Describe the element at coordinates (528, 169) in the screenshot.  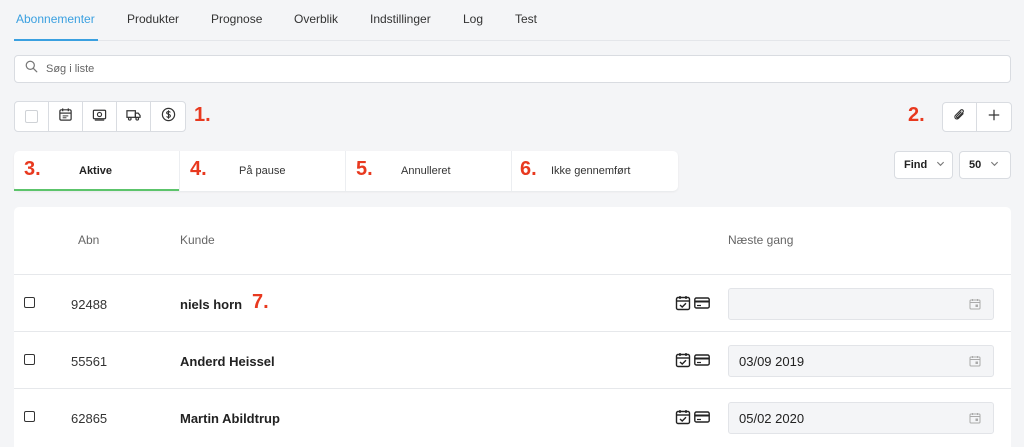
I see `annotation-6: 6.` at that location.